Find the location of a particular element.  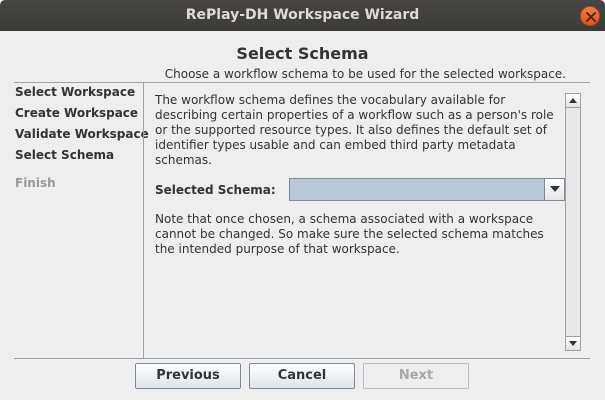

step-select-workspace: Select Workspace is located at coordinates (75, 92).